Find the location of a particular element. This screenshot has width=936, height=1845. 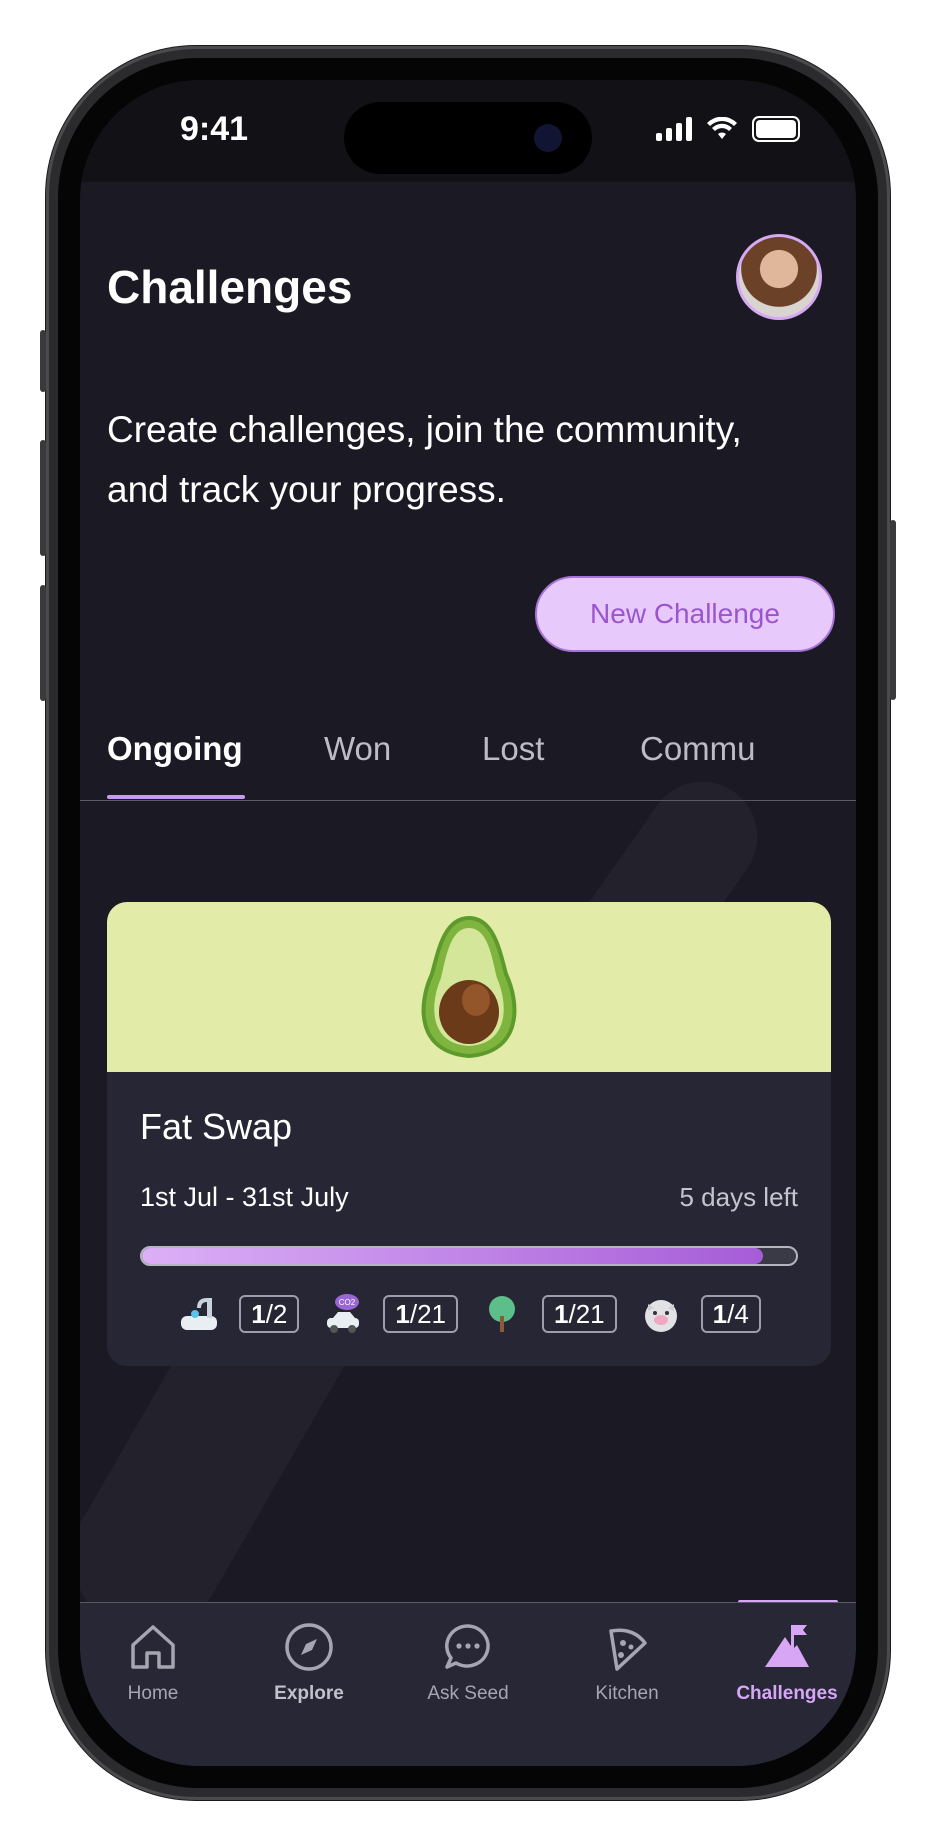

tree-icon is located at coordinates (502, 1314).